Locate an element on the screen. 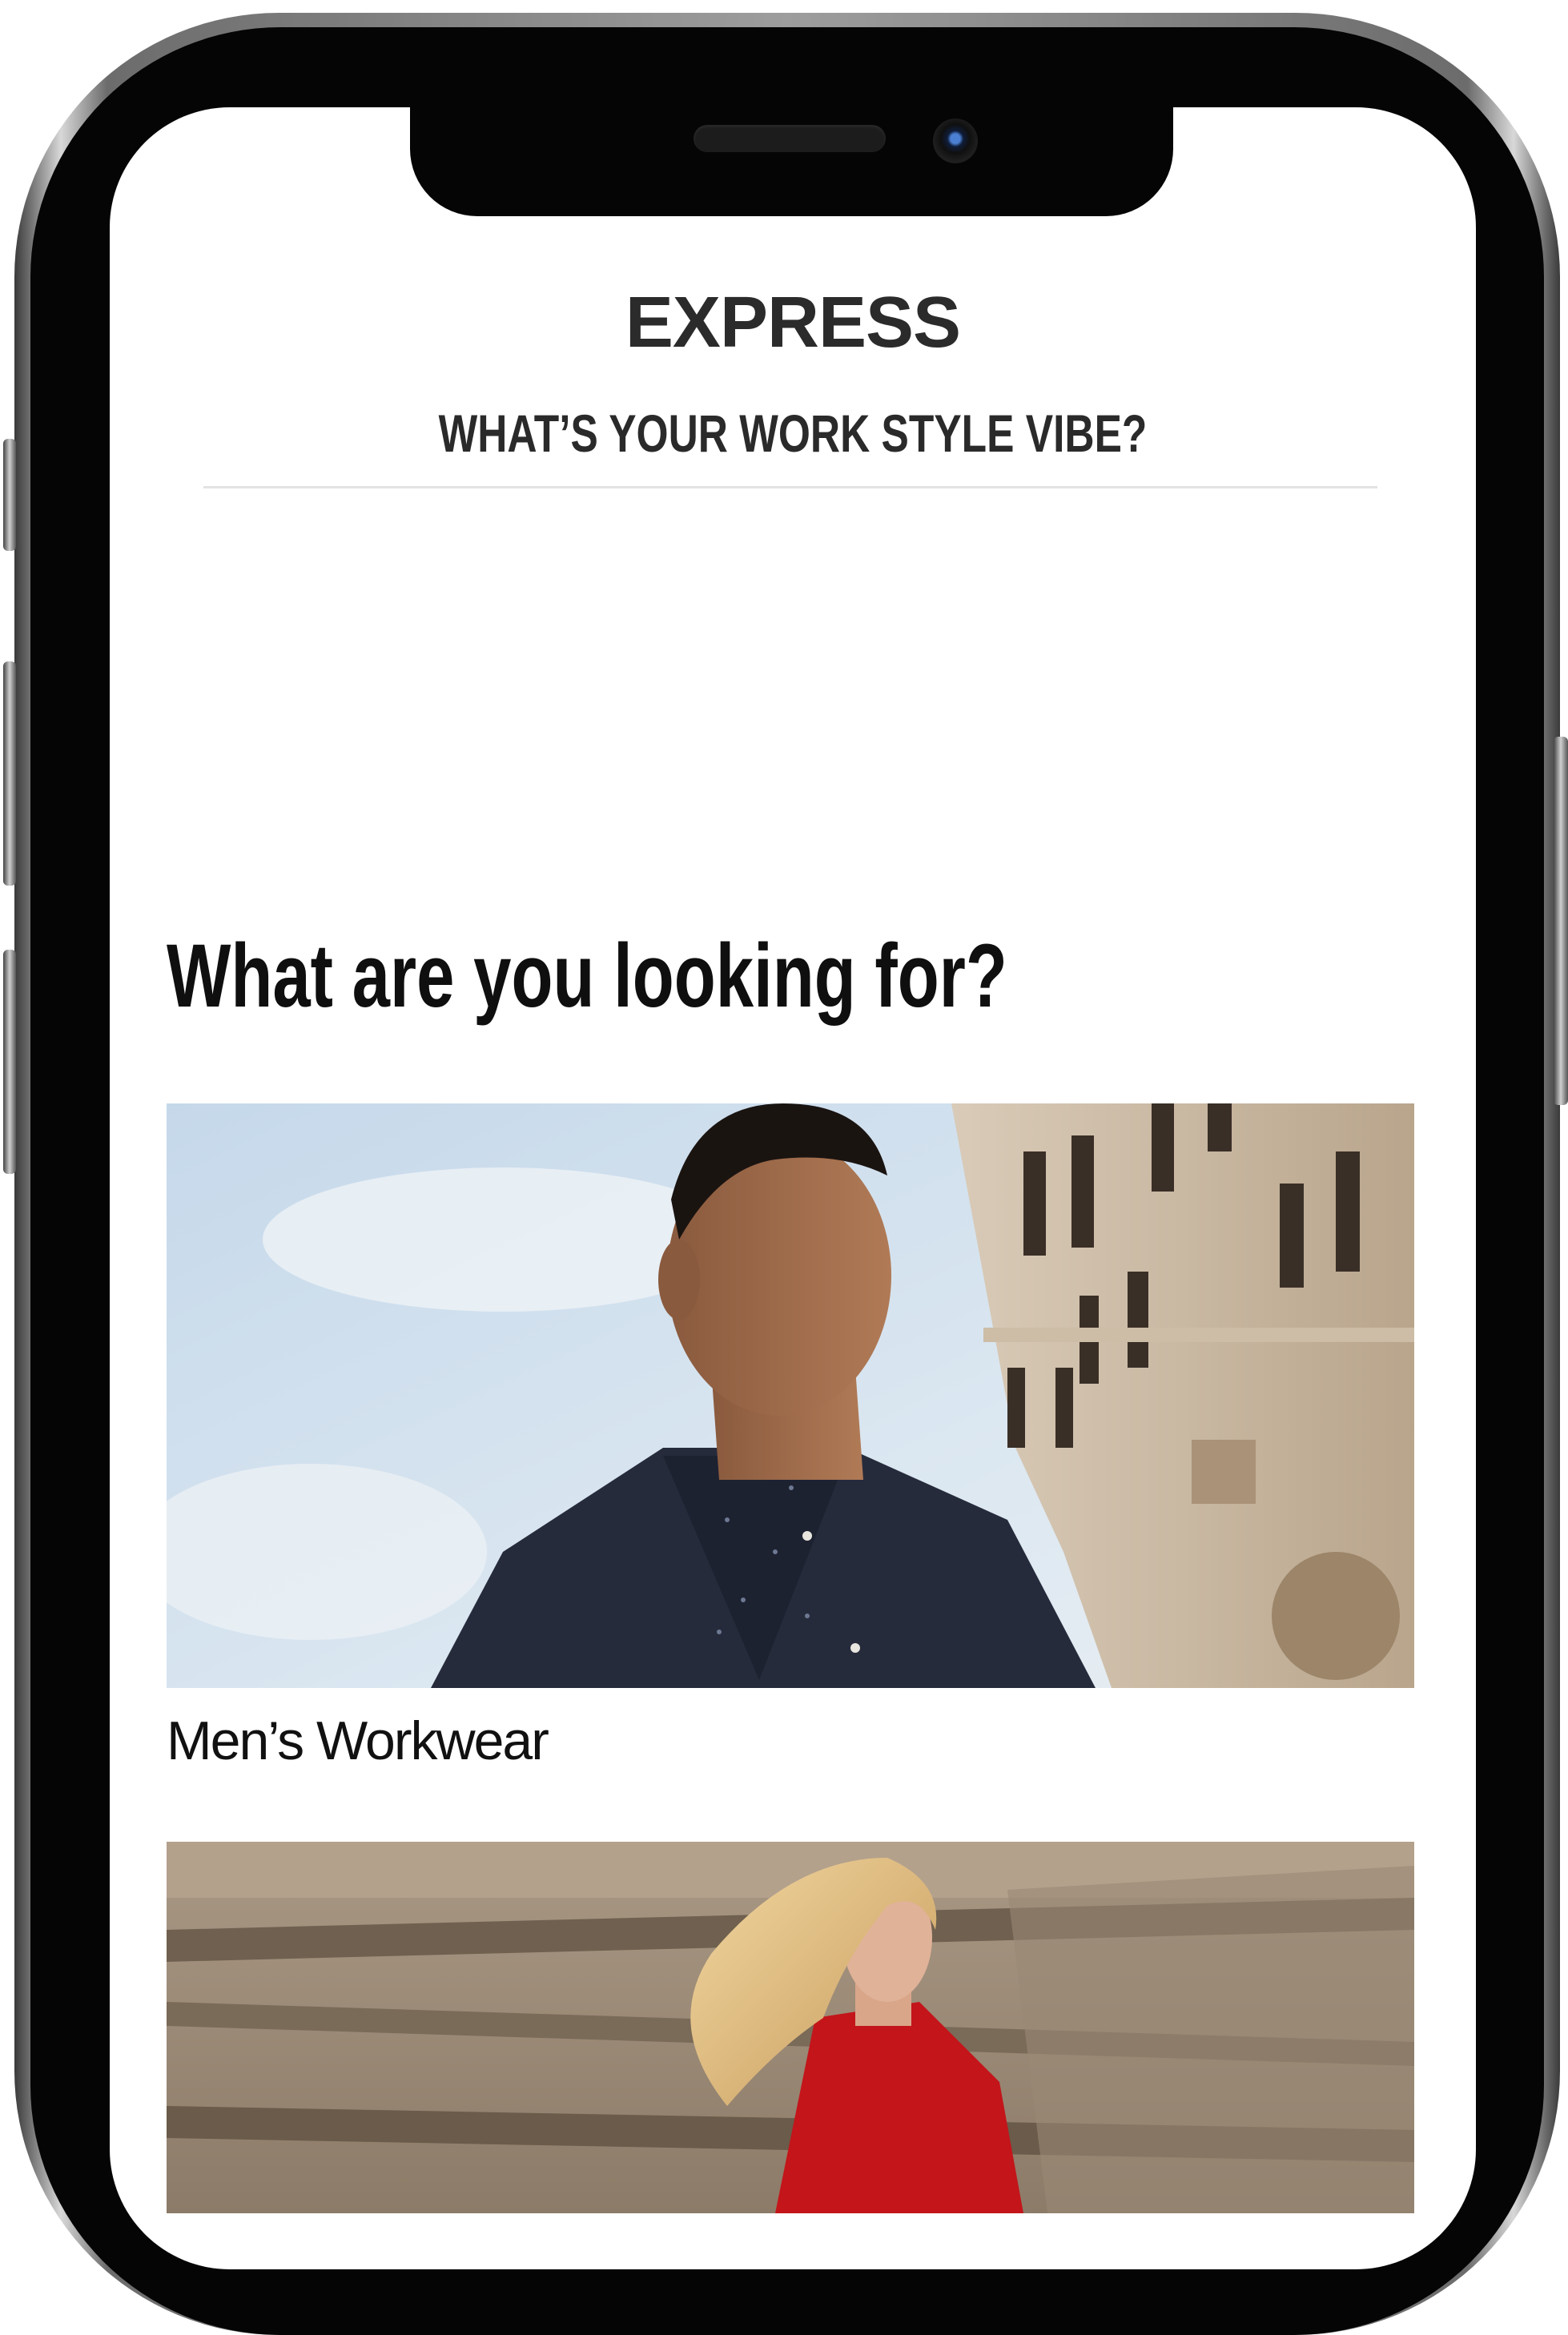 The image size is (1568, 2335). page-tagline: WHAT’S YOUR WORK STYLE VIBE? is located at coordinates (793, 433).